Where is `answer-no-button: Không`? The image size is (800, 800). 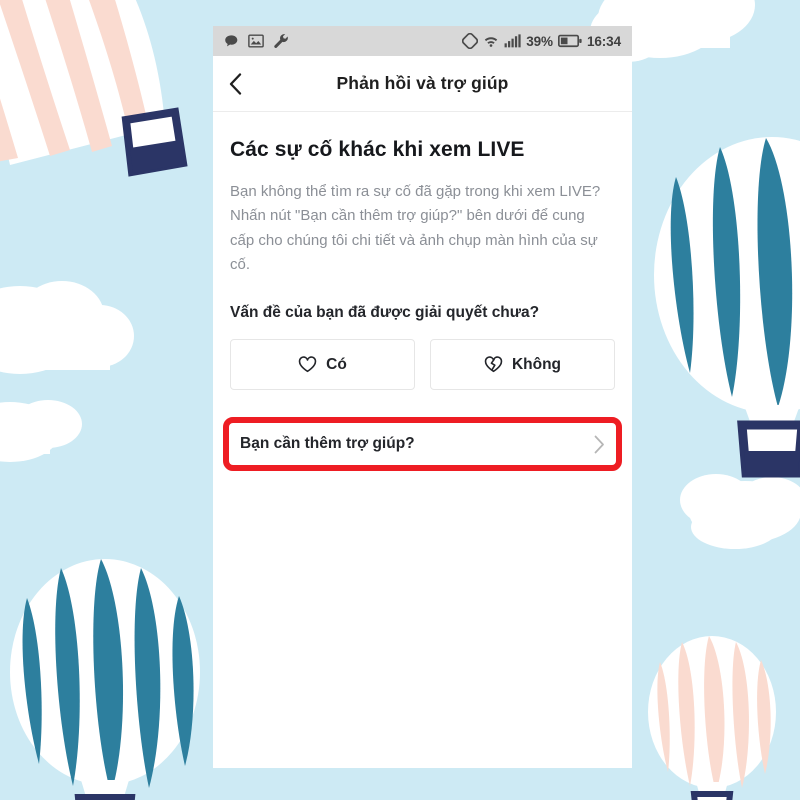 answer-no-button: Không is located at coordinates (522, 365).